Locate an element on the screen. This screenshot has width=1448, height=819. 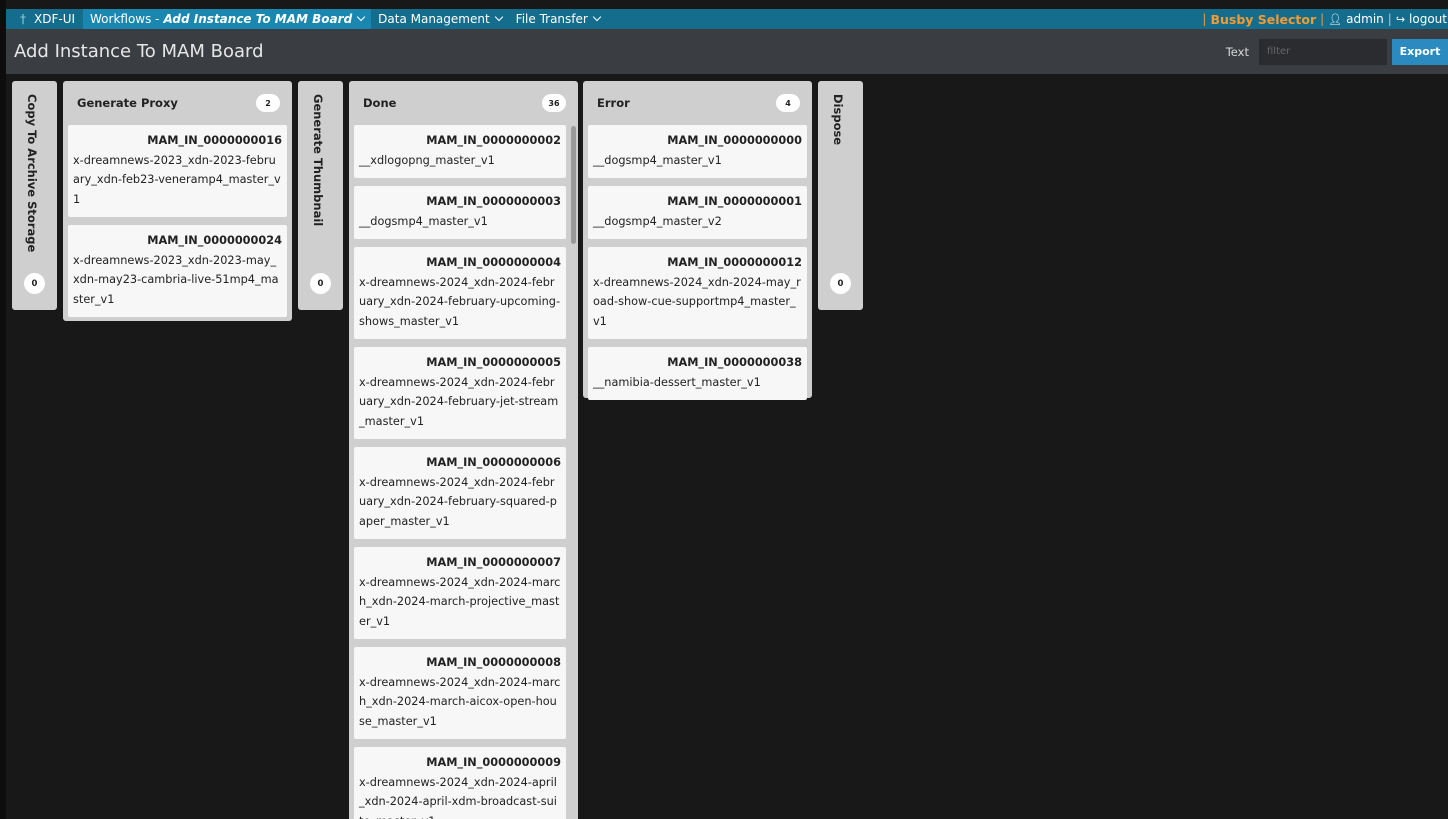
scrollbar is located at coordinates (573, 185).